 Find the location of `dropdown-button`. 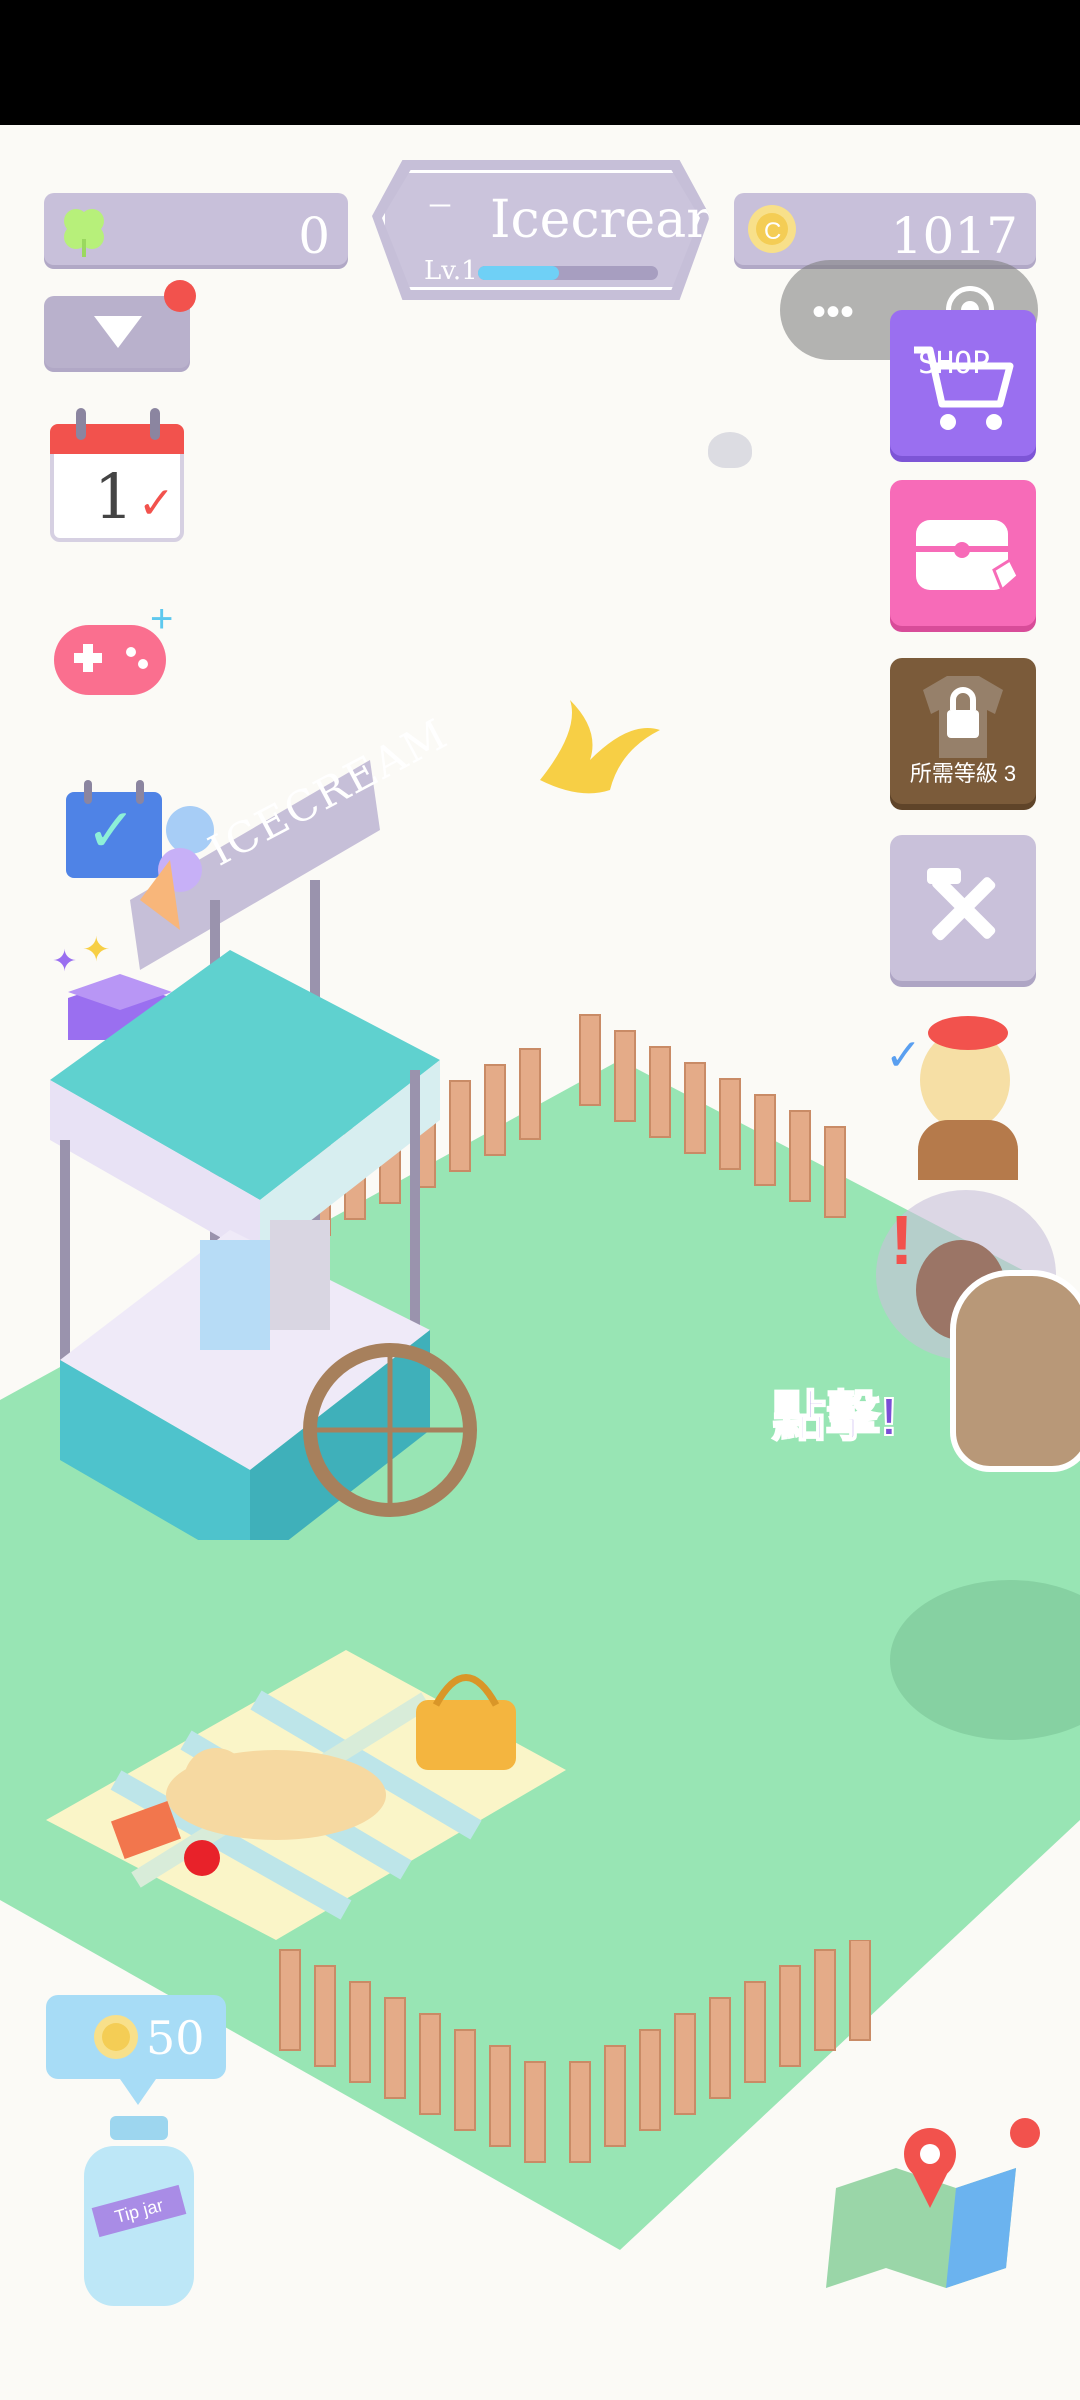

dropdown-button is located at coordinates (120, 324).